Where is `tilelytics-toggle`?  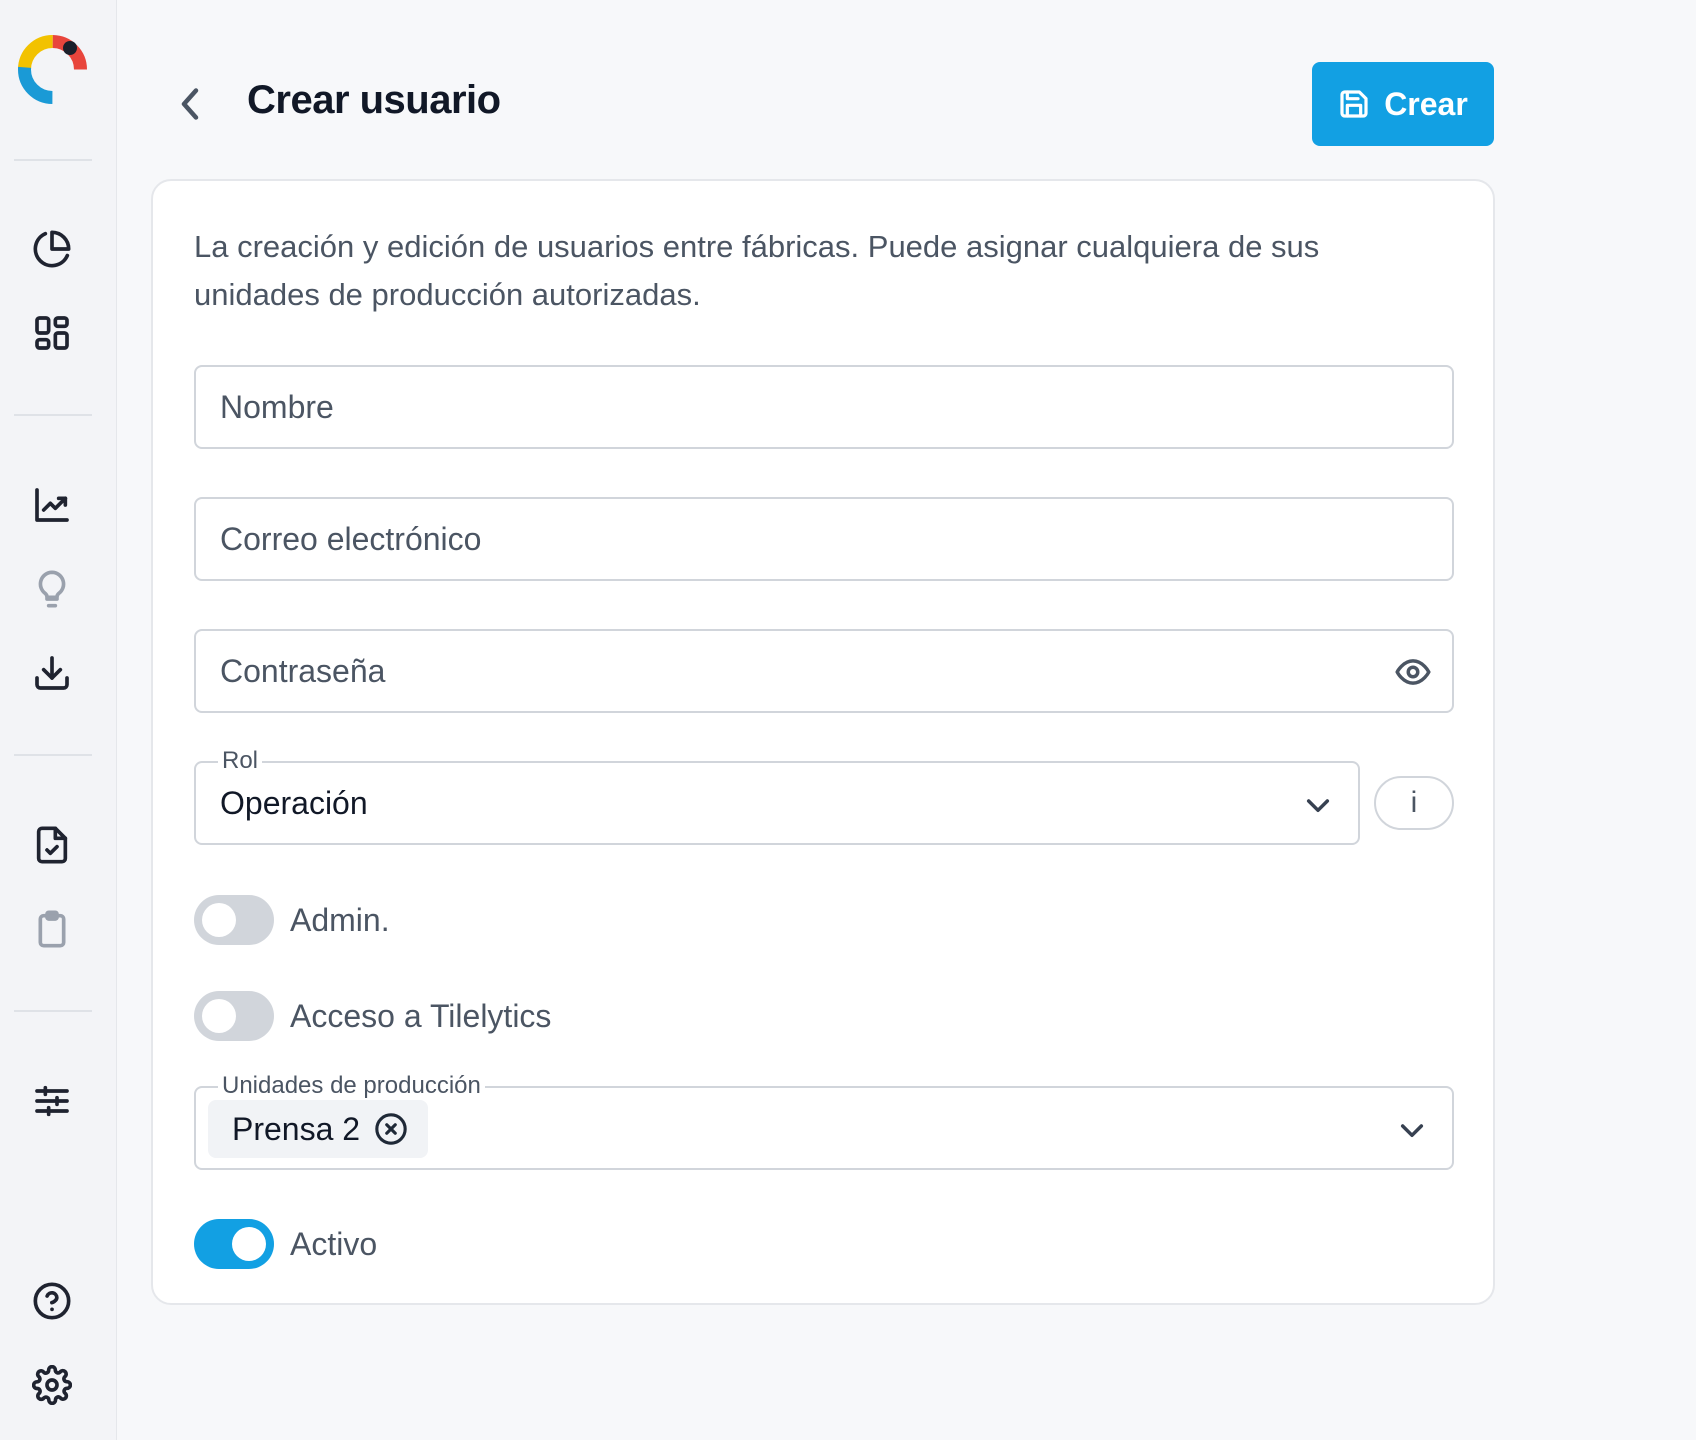
tilelytics-toggle is located at coordinates (234, 1016).